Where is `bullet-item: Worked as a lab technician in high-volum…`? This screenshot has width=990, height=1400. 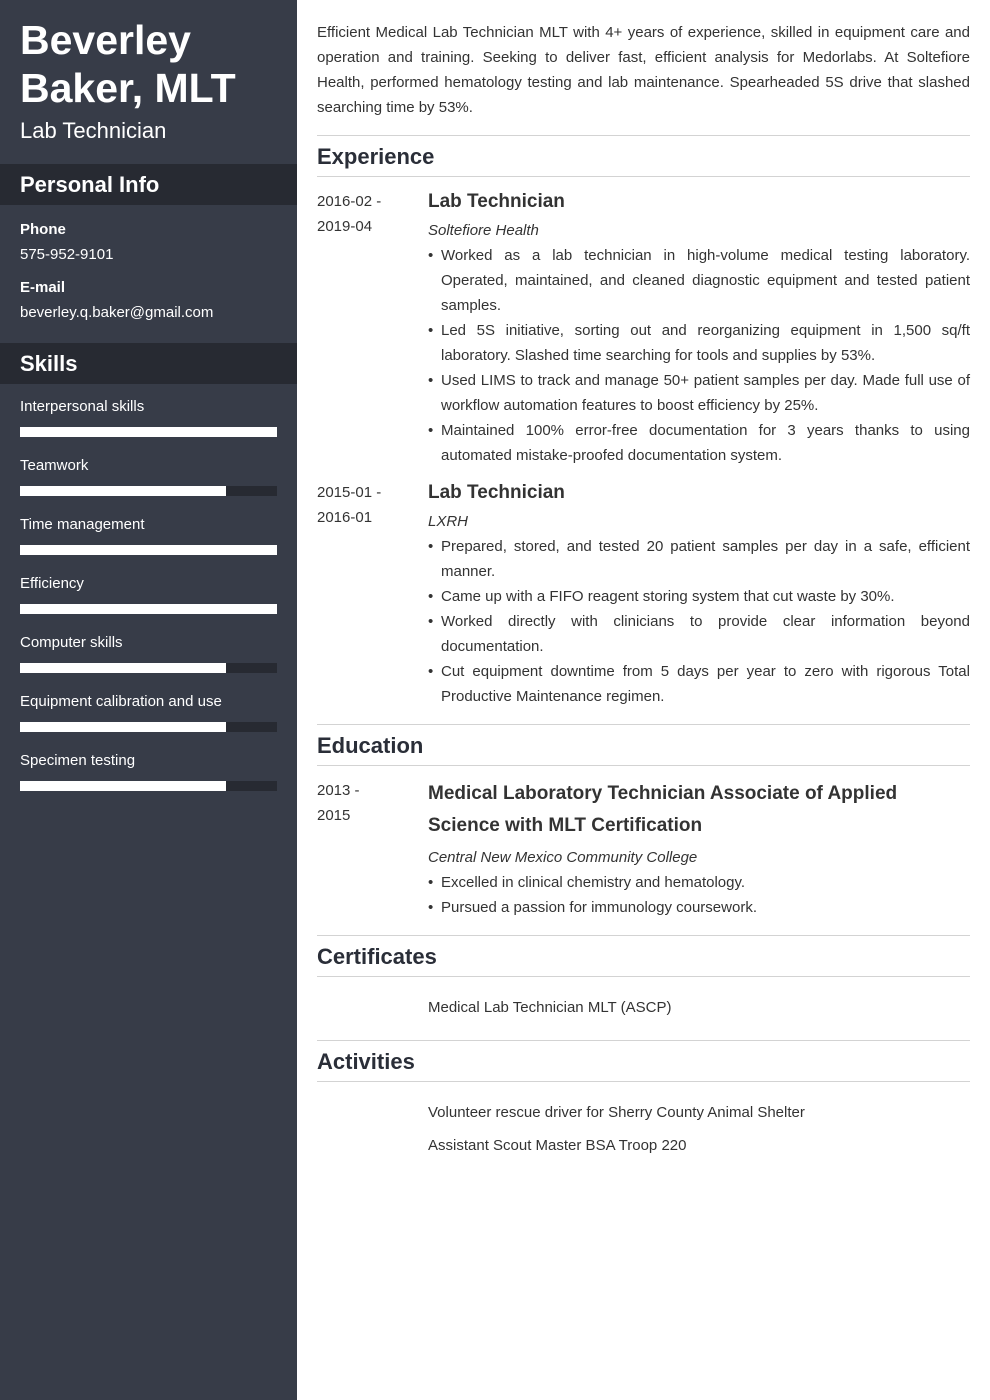 bullet-item: Worked as a lab technician in high-volum… is located at coordinates (699, 280).